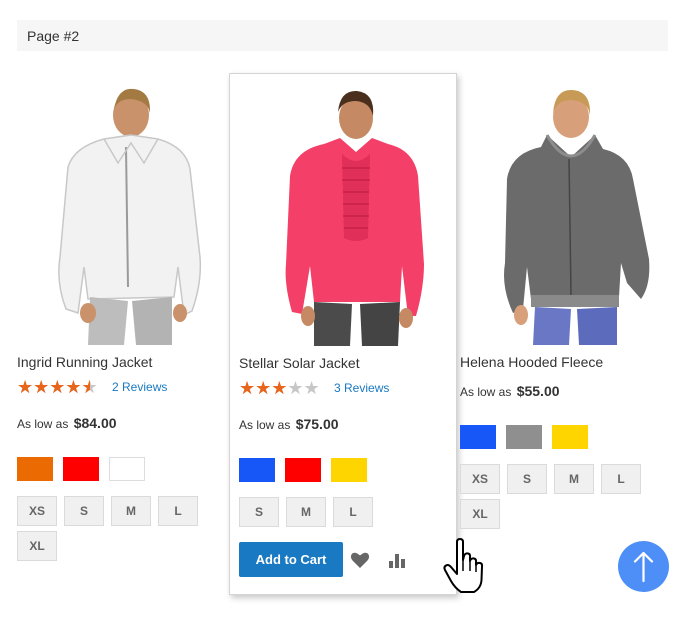 This screenshot has width=685, height=627. I want to click on price-value: $84.00, so click(95, 423).